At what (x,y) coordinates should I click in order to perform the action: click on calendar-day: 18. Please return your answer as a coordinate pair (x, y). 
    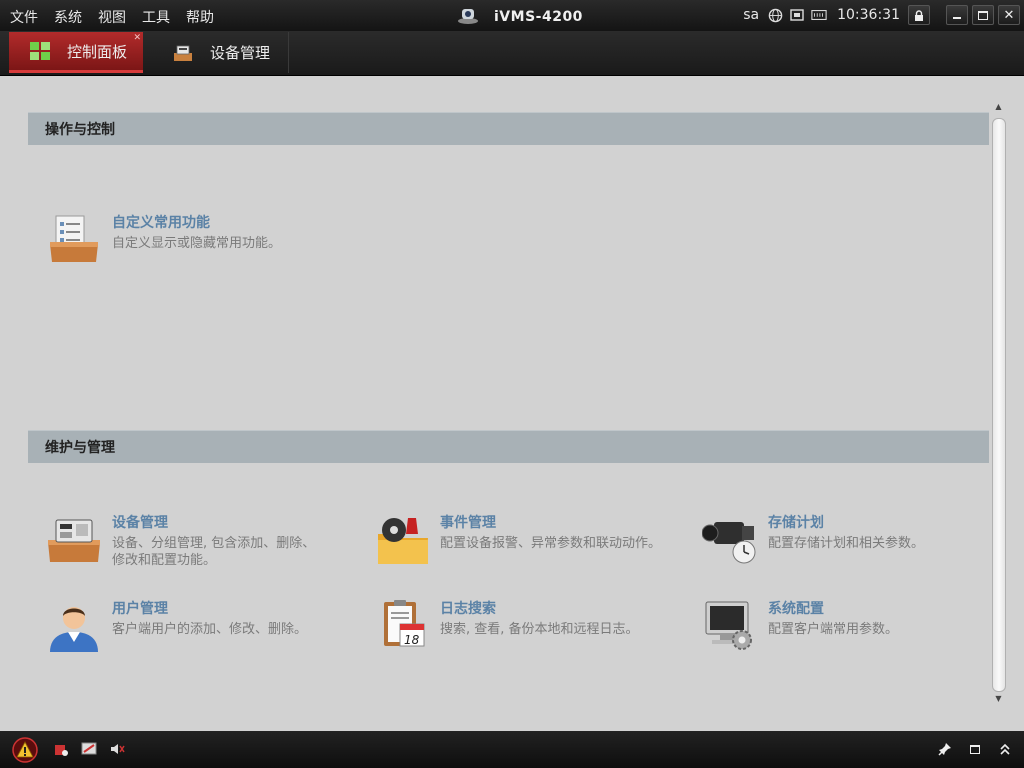
    Looking at the image, I should click on (412, 640).